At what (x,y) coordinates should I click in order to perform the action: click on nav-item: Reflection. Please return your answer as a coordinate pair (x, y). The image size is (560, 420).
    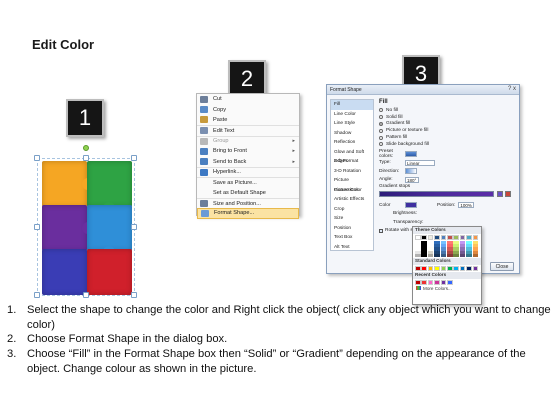
    Looking at the image, I should click on (352, 143).